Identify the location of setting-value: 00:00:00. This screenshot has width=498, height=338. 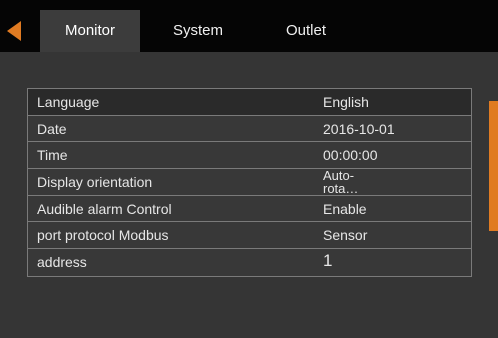
(350, 155).